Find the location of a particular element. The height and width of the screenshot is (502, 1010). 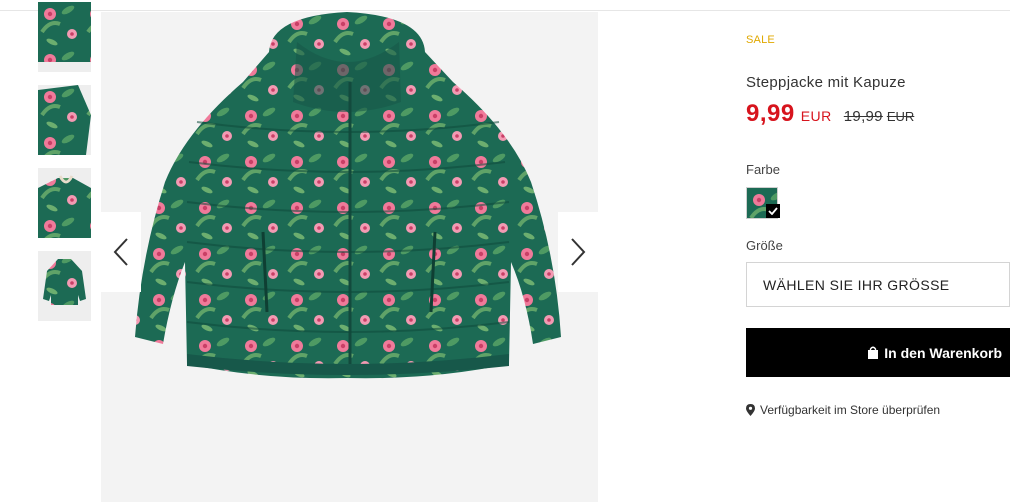

gallery-prev-button is located at coordinates (121, 252).